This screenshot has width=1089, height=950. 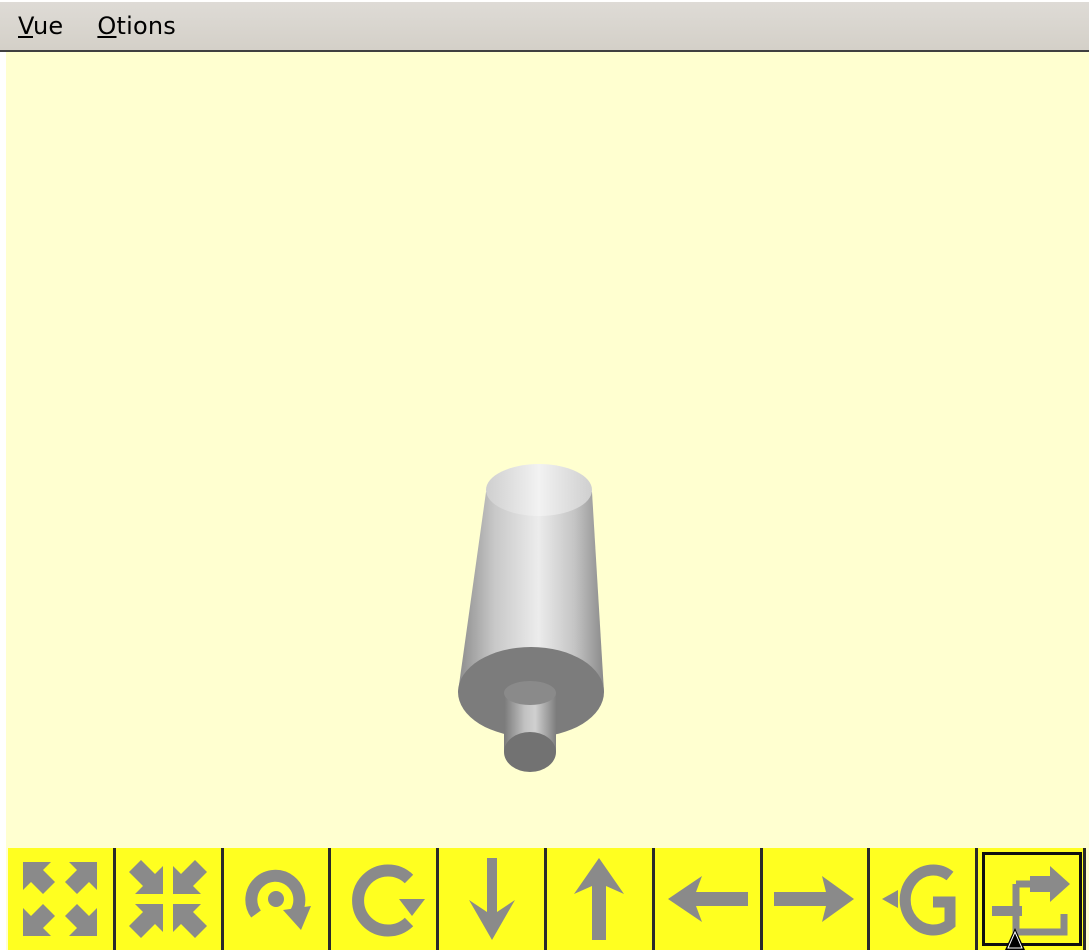 I want to click on move-up-button, so click(x=600, y=899).